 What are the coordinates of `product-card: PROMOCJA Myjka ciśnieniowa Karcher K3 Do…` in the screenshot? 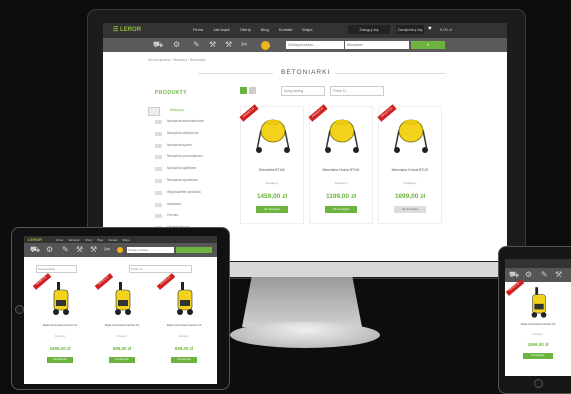 It's located at (183, 321).